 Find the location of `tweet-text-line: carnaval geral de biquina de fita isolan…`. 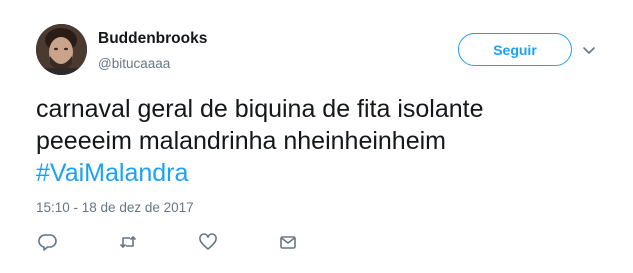

tweet-text-line: carnaval geral de biquina de fita isolan… is located at coordinates (260, 109).